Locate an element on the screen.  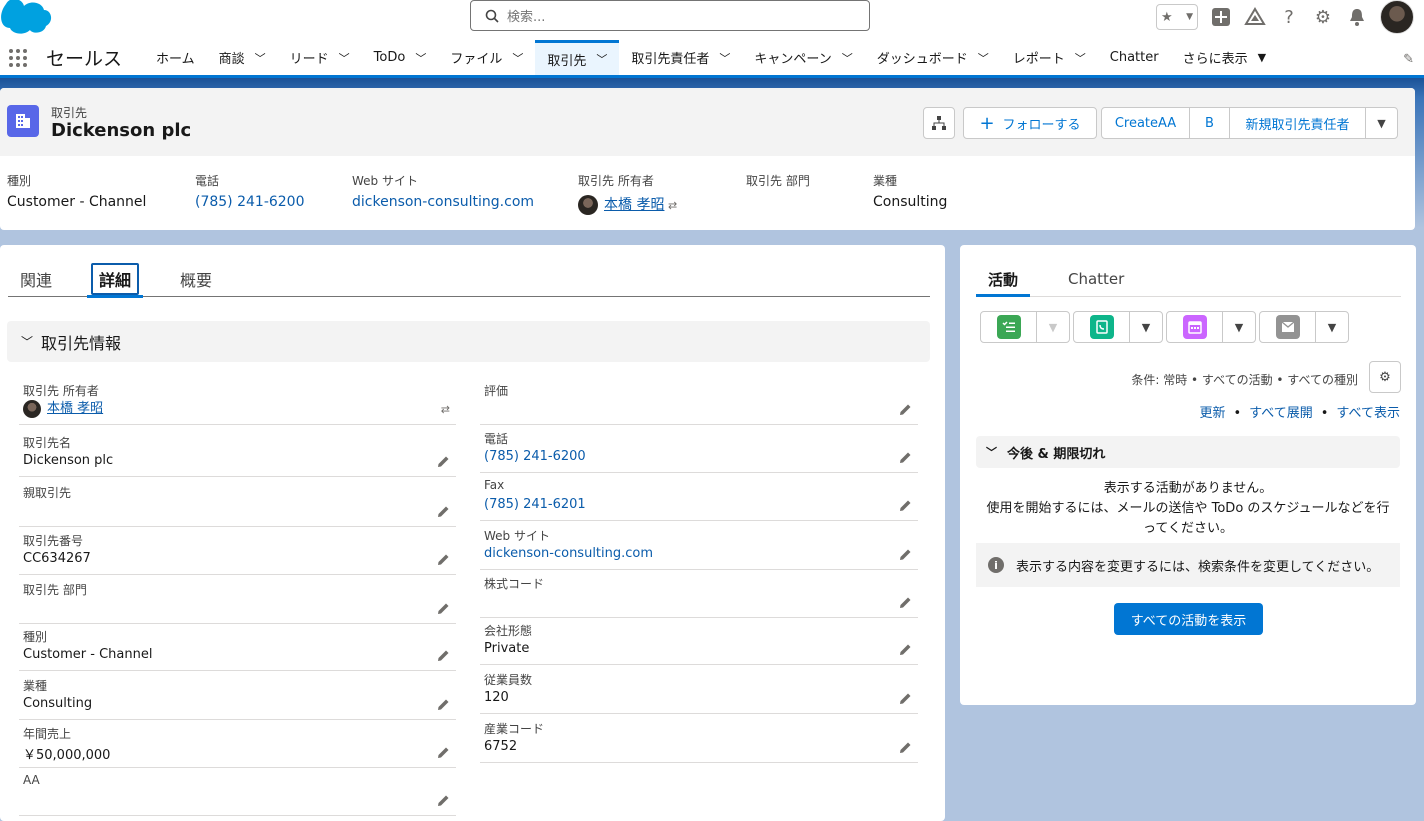
hierarchy-icon is located at coordinates (939, 123).